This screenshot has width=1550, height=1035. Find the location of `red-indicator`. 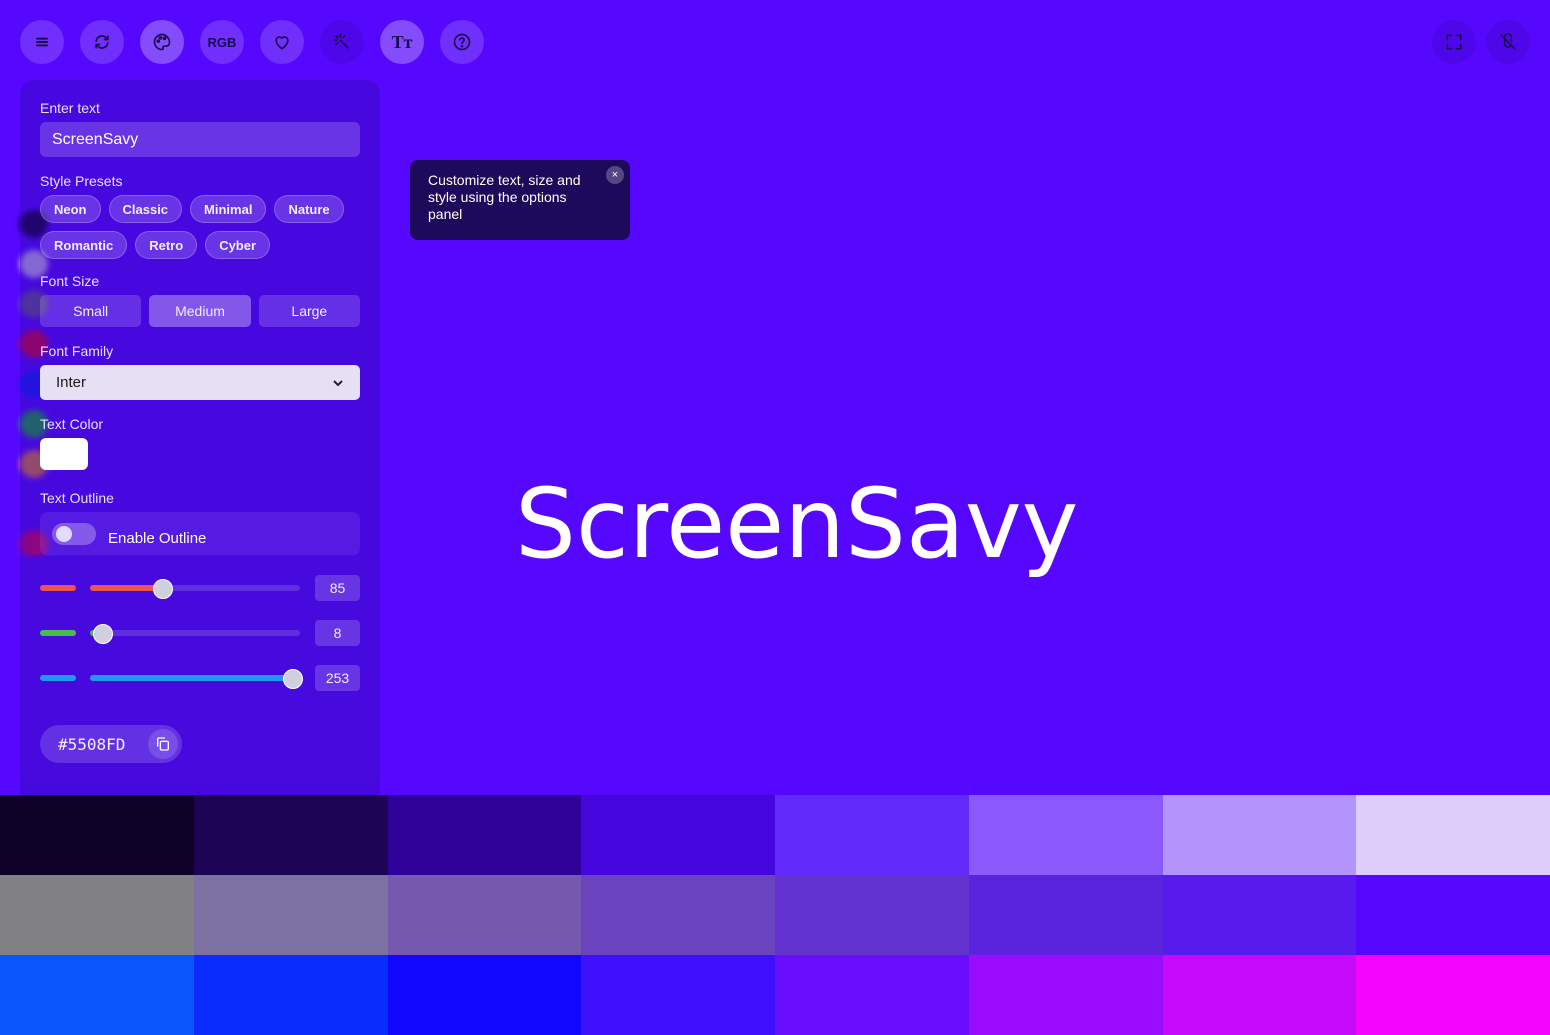

red-indicator is located at coordinates (58, 588).